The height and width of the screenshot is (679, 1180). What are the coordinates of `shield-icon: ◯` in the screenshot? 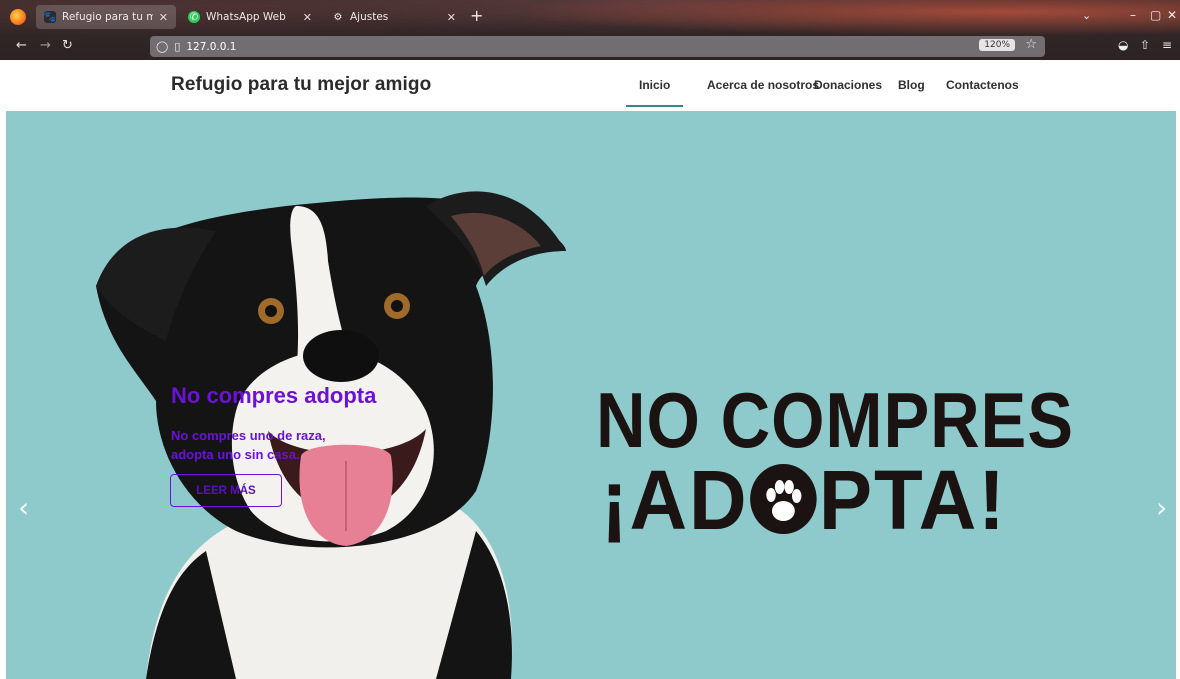 It's located at (162, 46).